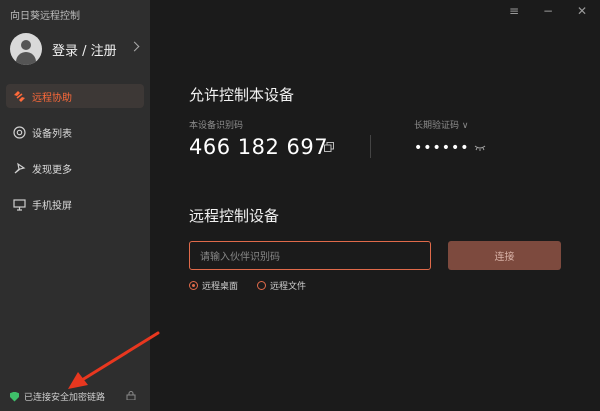  I want to click on secure-connection-status: 已连接安全加密链路, so click(57, 396).